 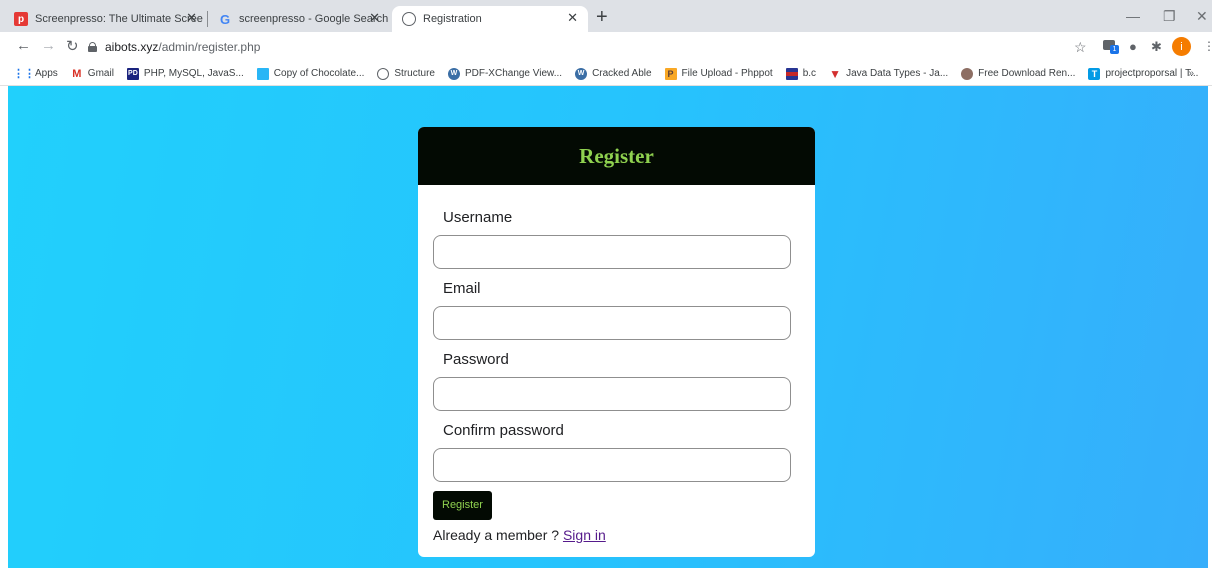 I want to click on username-label: Username, so click(x=478, y=217).